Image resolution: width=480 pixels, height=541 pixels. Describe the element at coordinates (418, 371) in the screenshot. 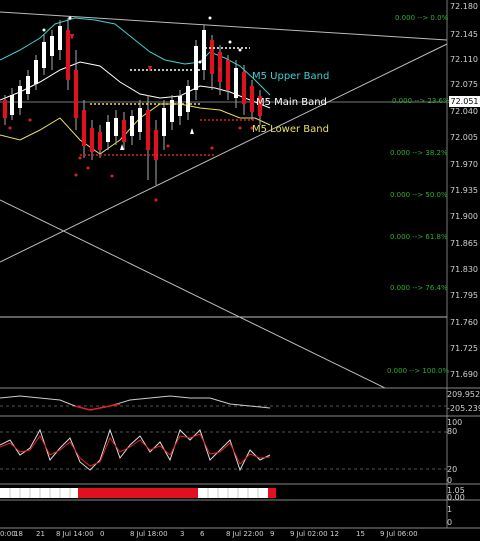

I see `fib-level-label: 0.000 --> 100.0%` at that location.